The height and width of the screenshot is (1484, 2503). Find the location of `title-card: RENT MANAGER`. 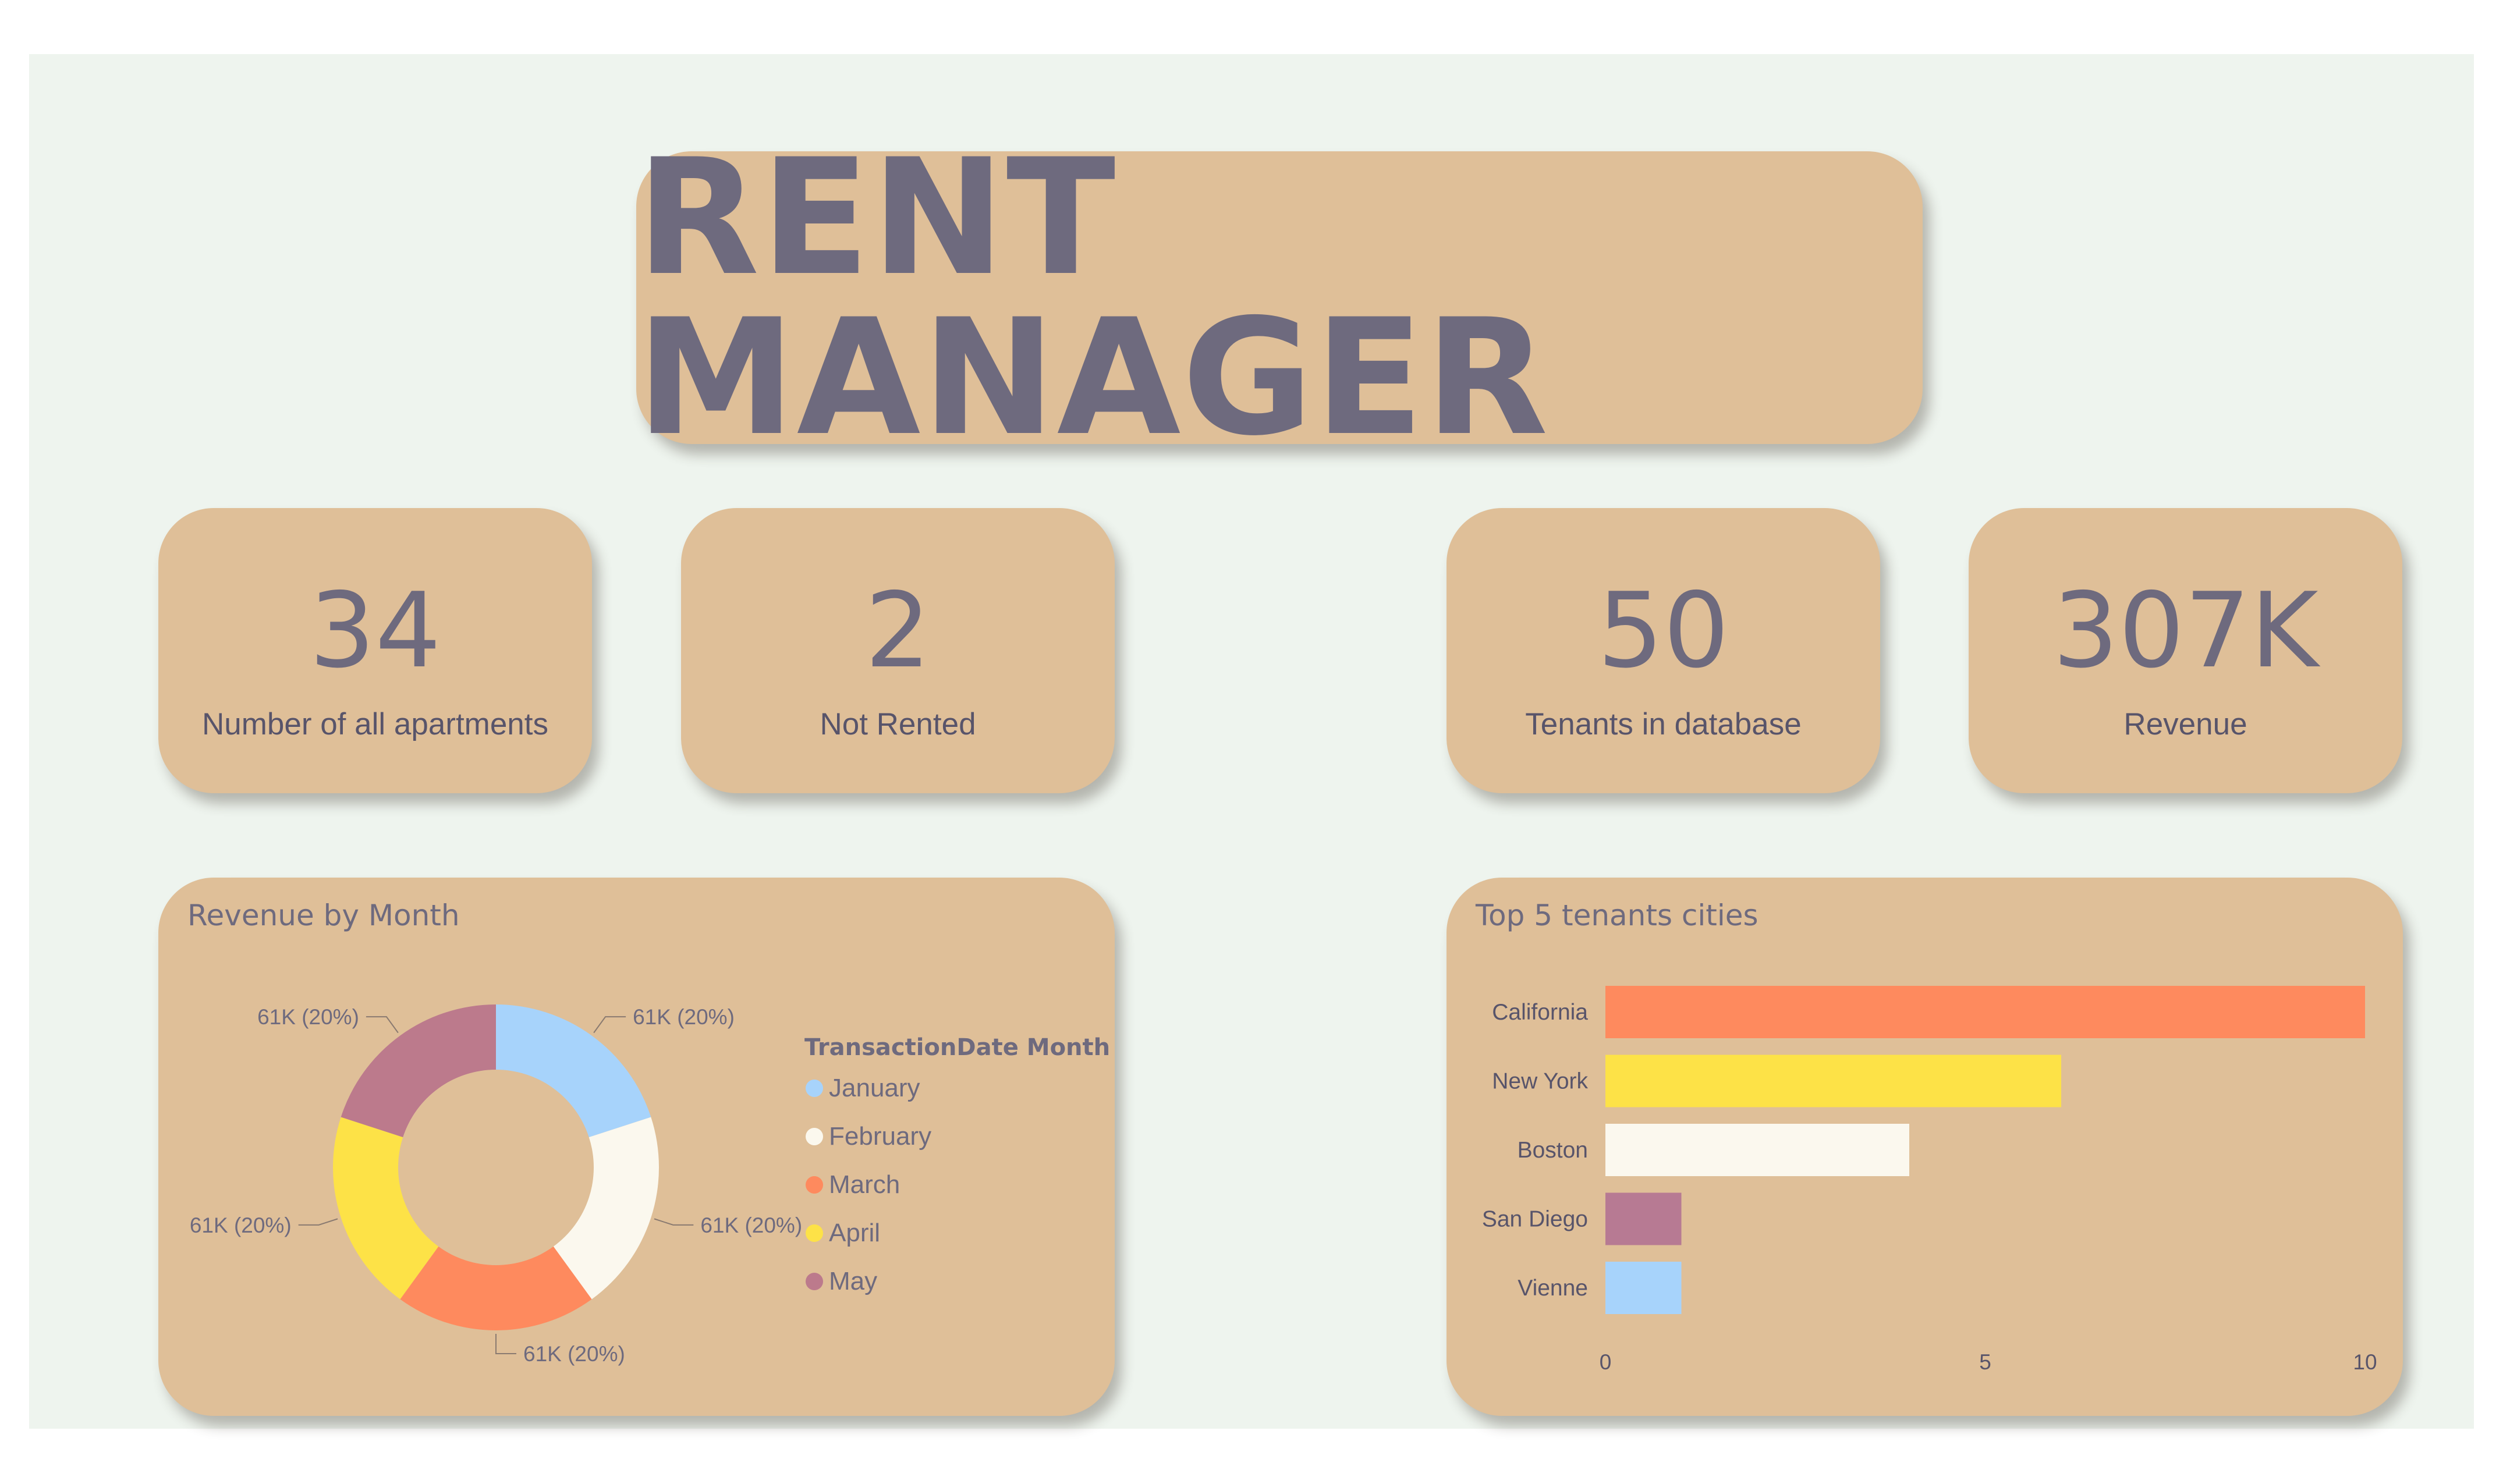

title-card: RENT MANAGER is located at coordinates (1279, 297).